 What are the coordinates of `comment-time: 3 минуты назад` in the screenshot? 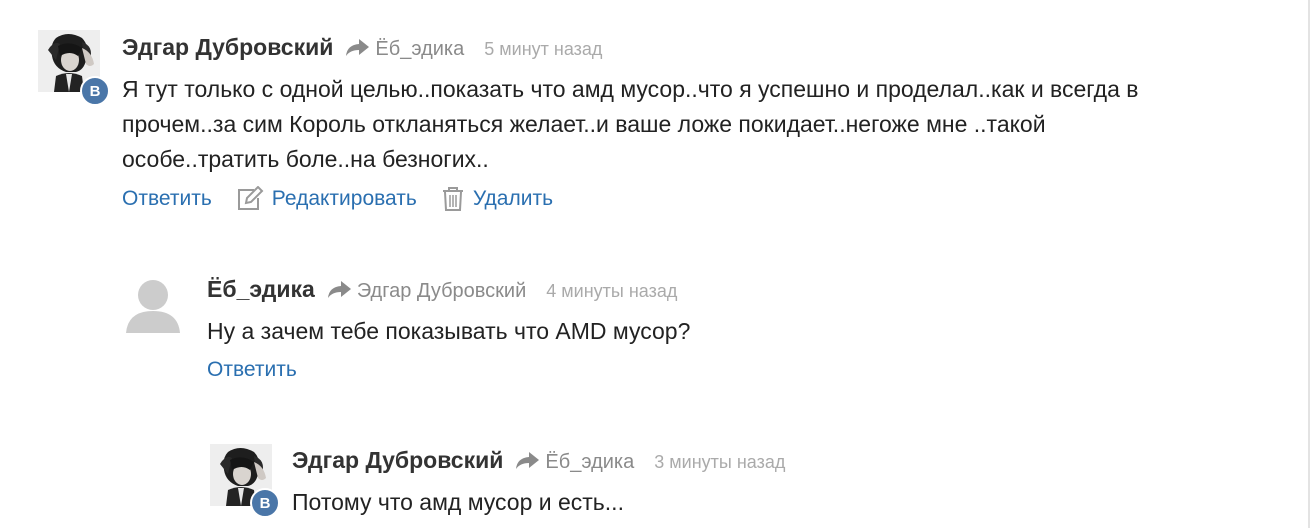 It's located at (719, 462).